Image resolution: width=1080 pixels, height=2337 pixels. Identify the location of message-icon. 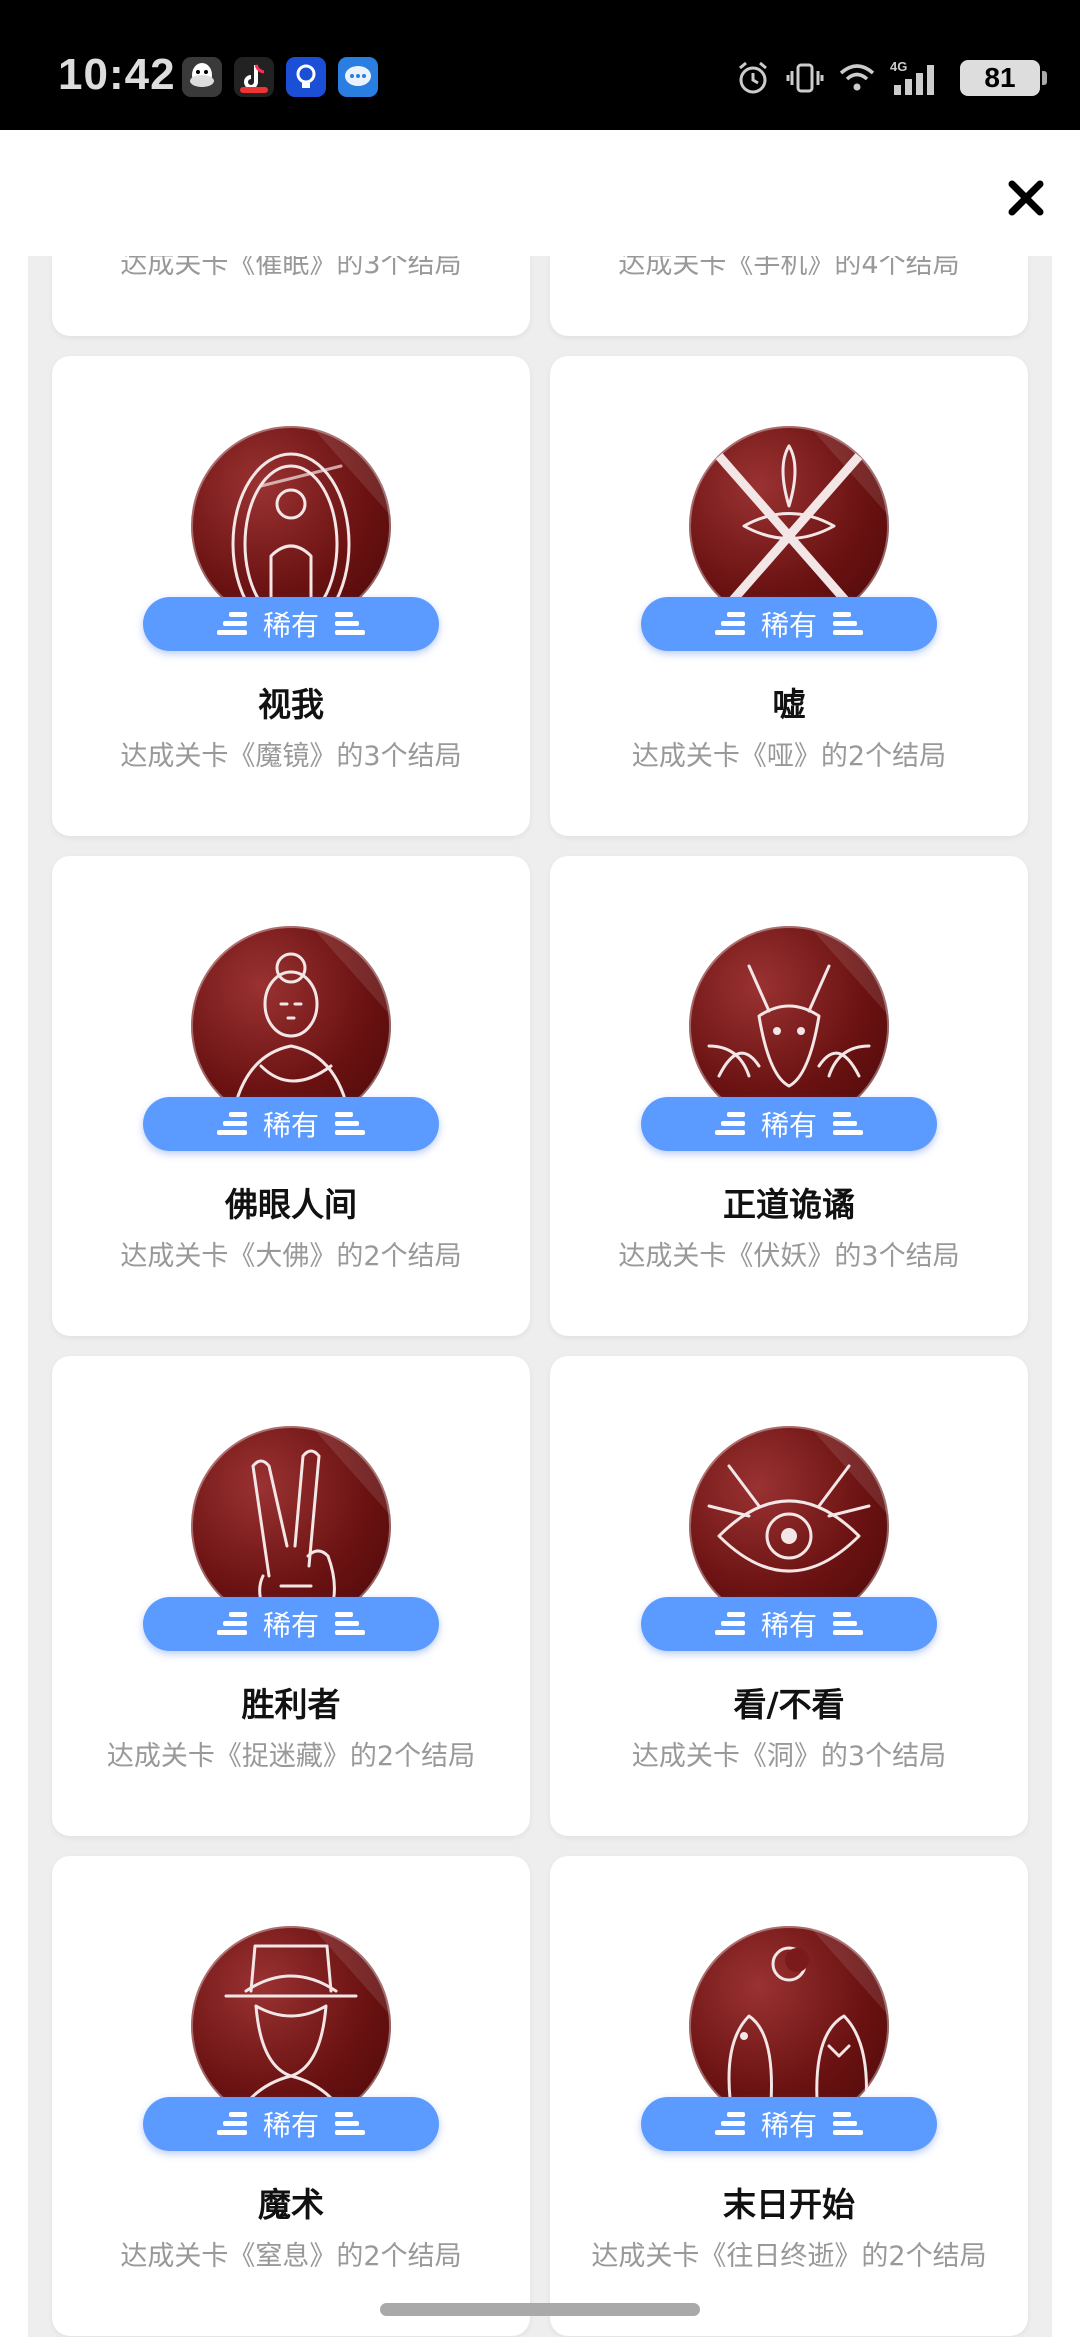
(358, 77).